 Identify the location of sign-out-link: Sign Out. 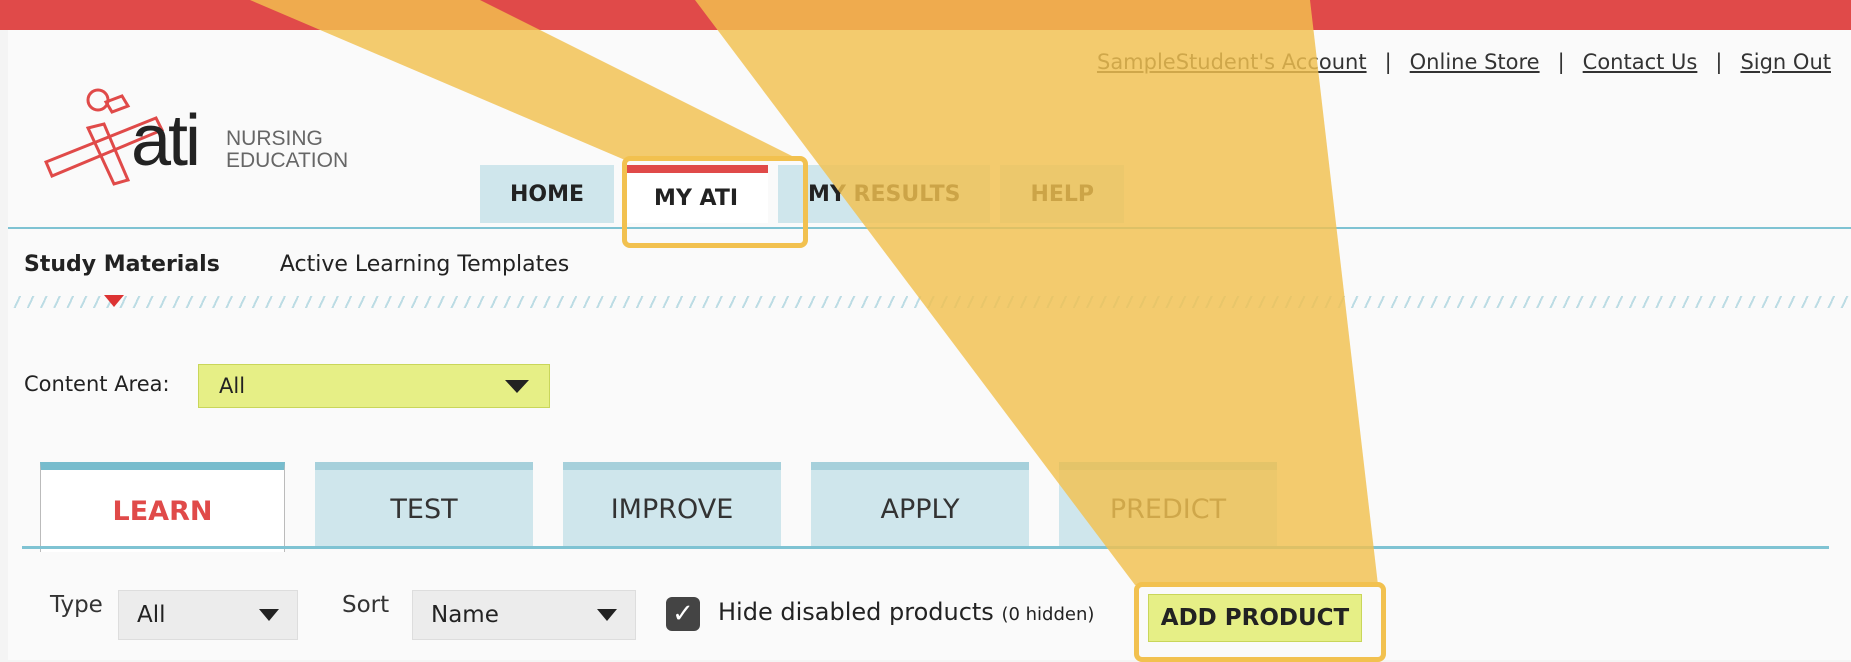
(1785, 62).